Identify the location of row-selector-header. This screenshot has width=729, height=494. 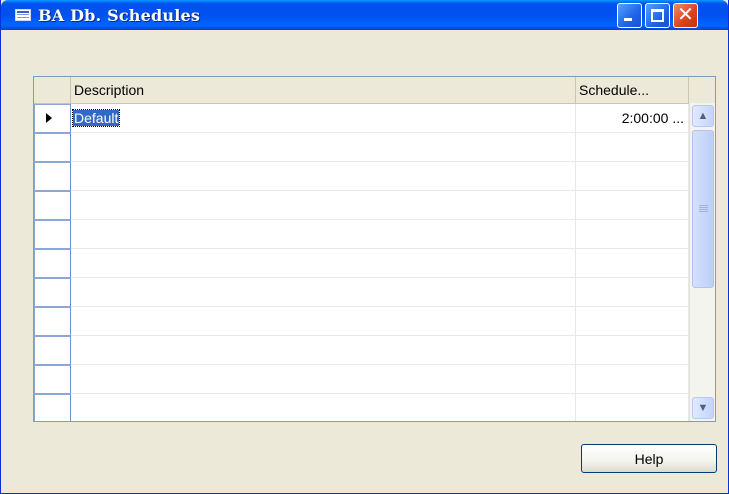
(52, 90).